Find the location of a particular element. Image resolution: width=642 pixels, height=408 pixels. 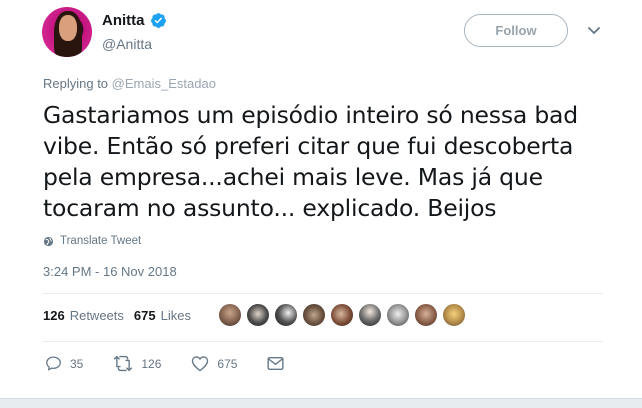

replying-to: Replying to @Emais_Estadao is located at coordinates (129, 83).